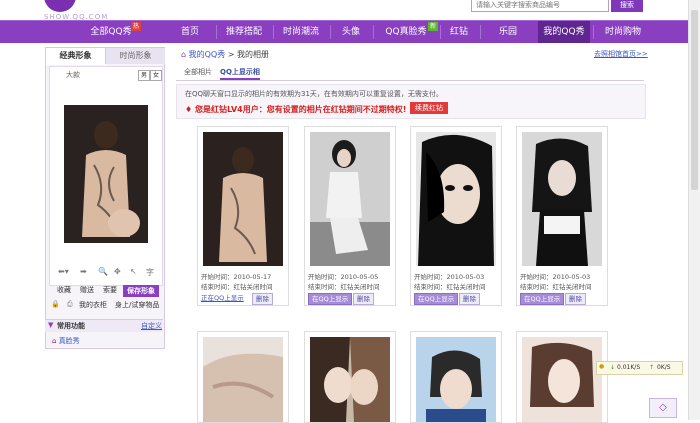 This screenshot has height=423, width=700. Describe the element at coordinates (694, 100) in the screenshot. I see `scrollbar-thumb` at that location.